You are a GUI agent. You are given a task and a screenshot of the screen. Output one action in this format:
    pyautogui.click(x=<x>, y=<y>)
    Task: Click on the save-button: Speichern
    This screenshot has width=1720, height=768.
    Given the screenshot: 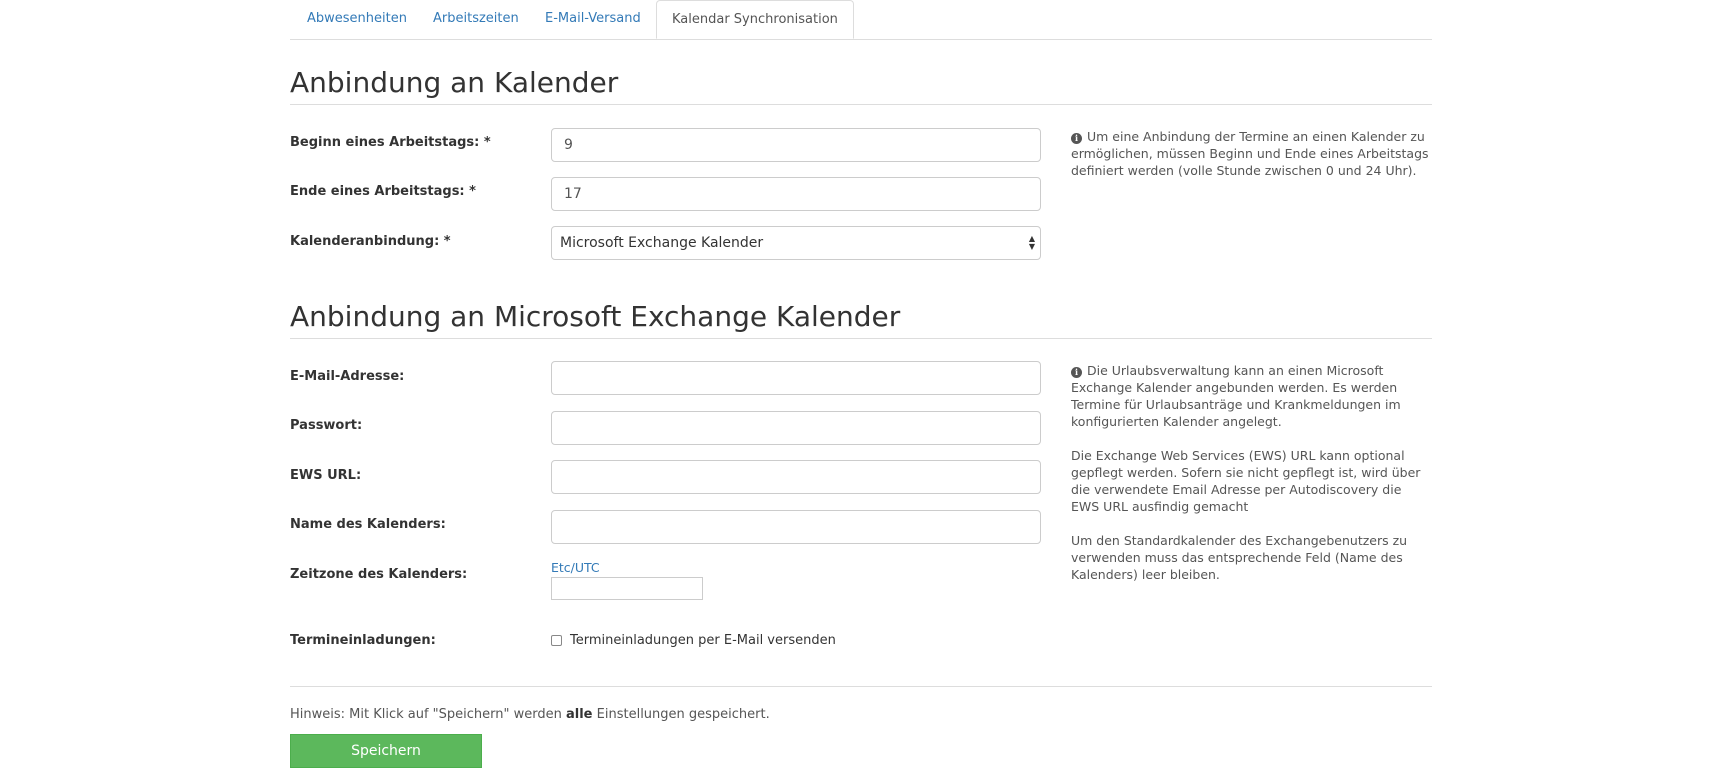 What is the action you would take?
    pyautogui.click(x=386, y=751)
    